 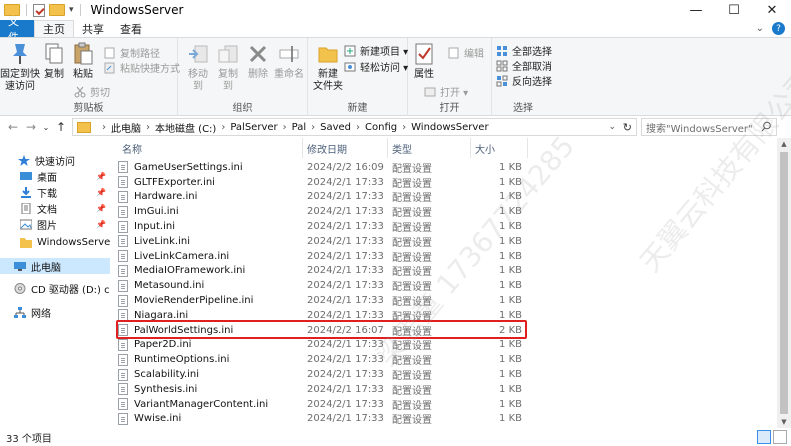 I want to click on paste-button: 粘贴, so click(x=83, y=61).